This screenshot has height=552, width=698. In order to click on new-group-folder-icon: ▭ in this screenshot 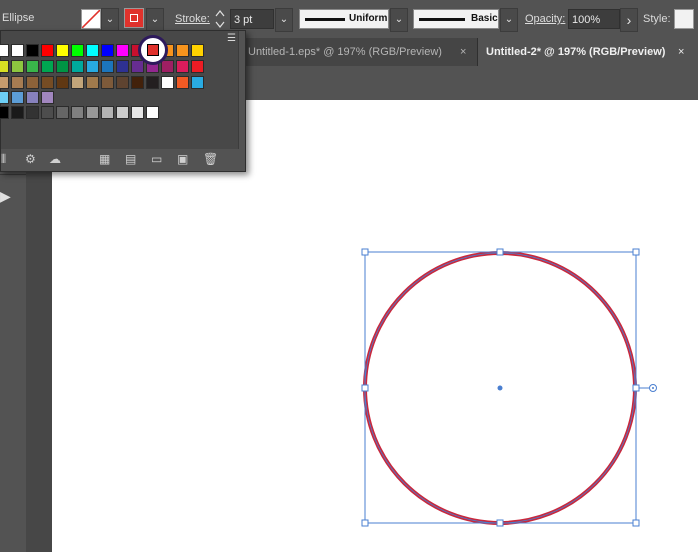, I will do `click(156, 159)`.